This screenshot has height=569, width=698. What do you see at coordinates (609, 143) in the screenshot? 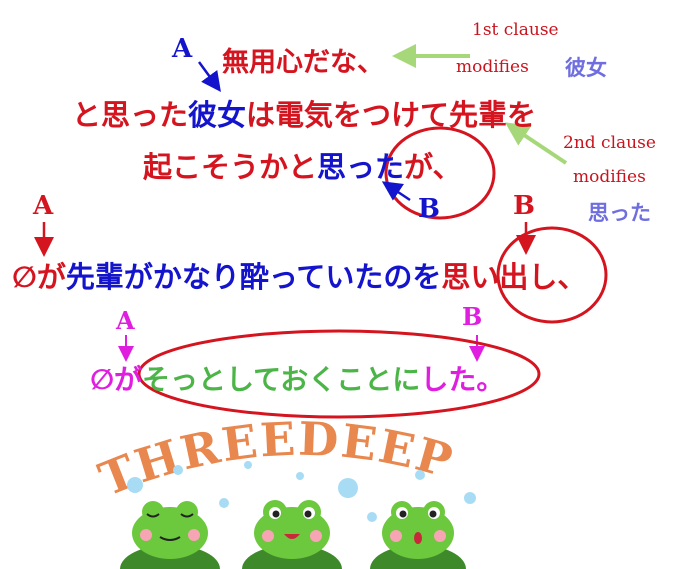
I see `note-2nd-clause: 2nd clause` at bounding box center [609, 143].